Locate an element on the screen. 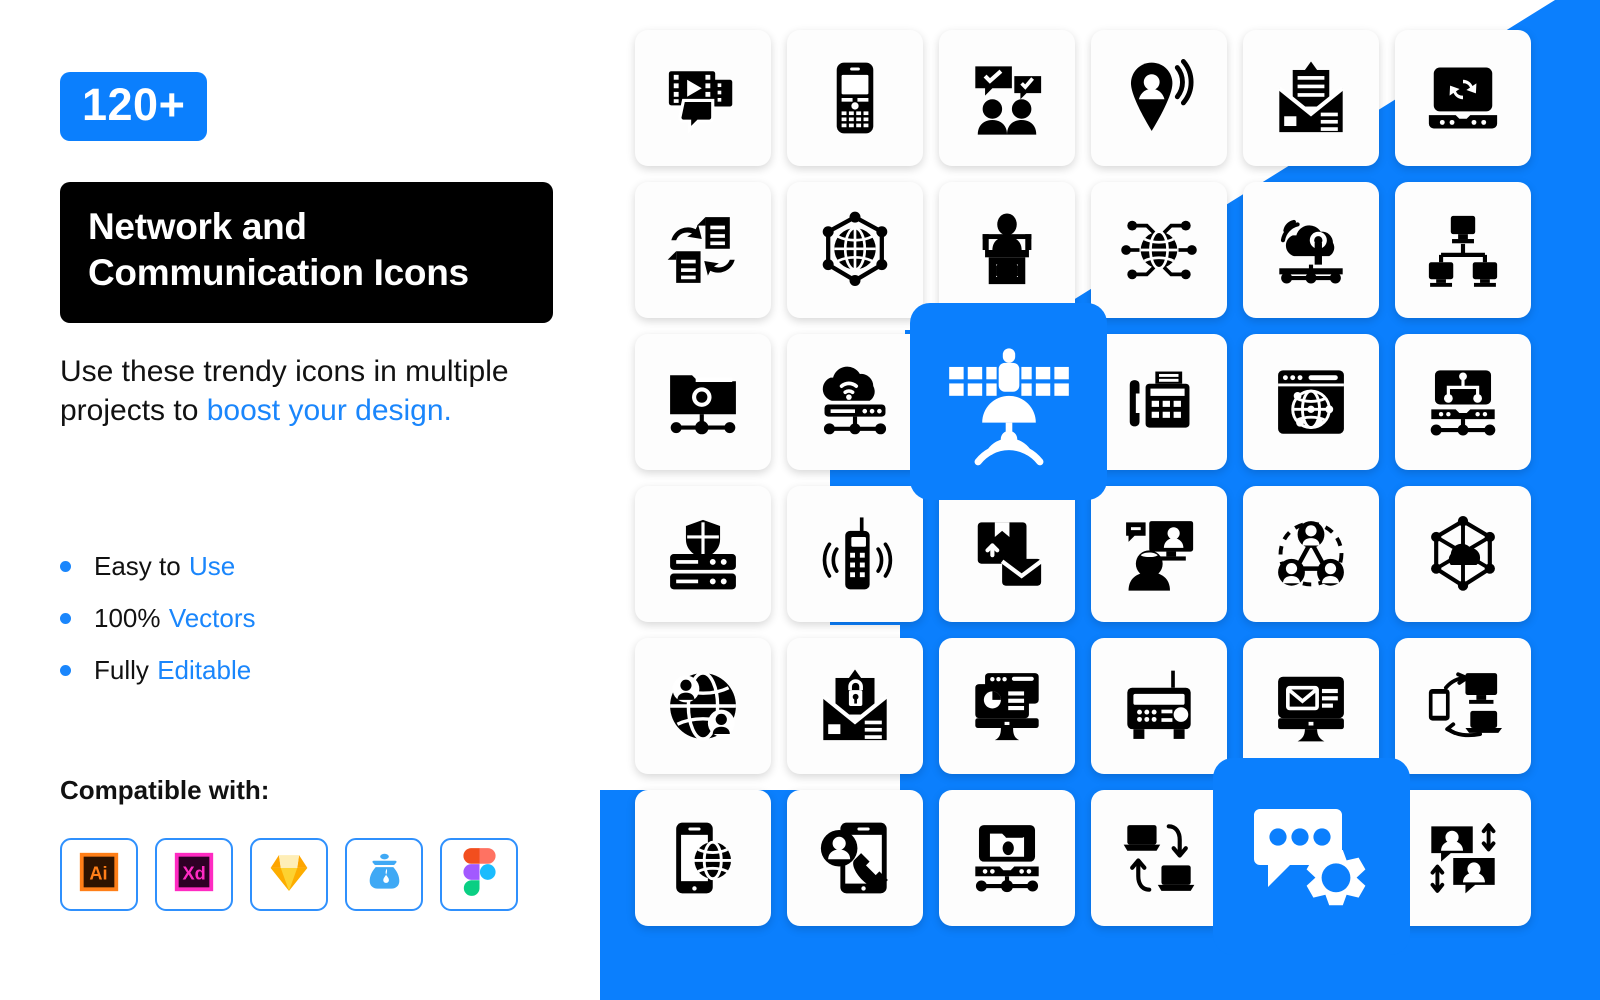 Image resolution: width=1600 pixels, height=1000 pixels. feature-list: Easy to Use 100% Vectors Fully Editable is located at coordinates (300, 618).